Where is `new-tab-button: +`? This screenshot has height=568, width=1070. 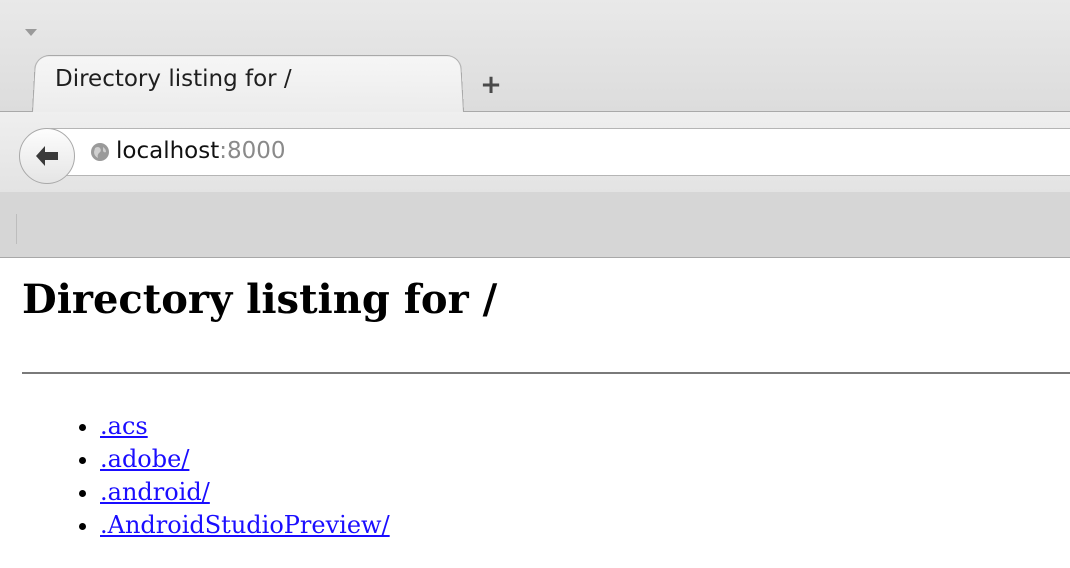
new-tab-button: + is located at coordinates (491, 85).